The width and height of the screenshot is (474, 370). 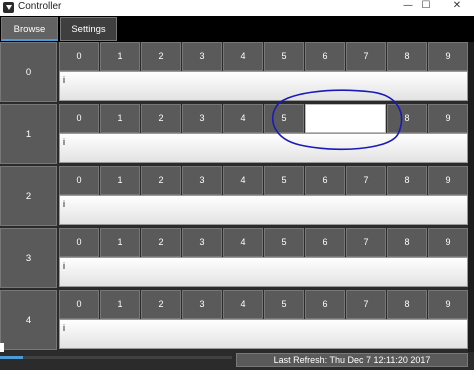 I want to click on row-label: 2, so click(x=28, y=196).